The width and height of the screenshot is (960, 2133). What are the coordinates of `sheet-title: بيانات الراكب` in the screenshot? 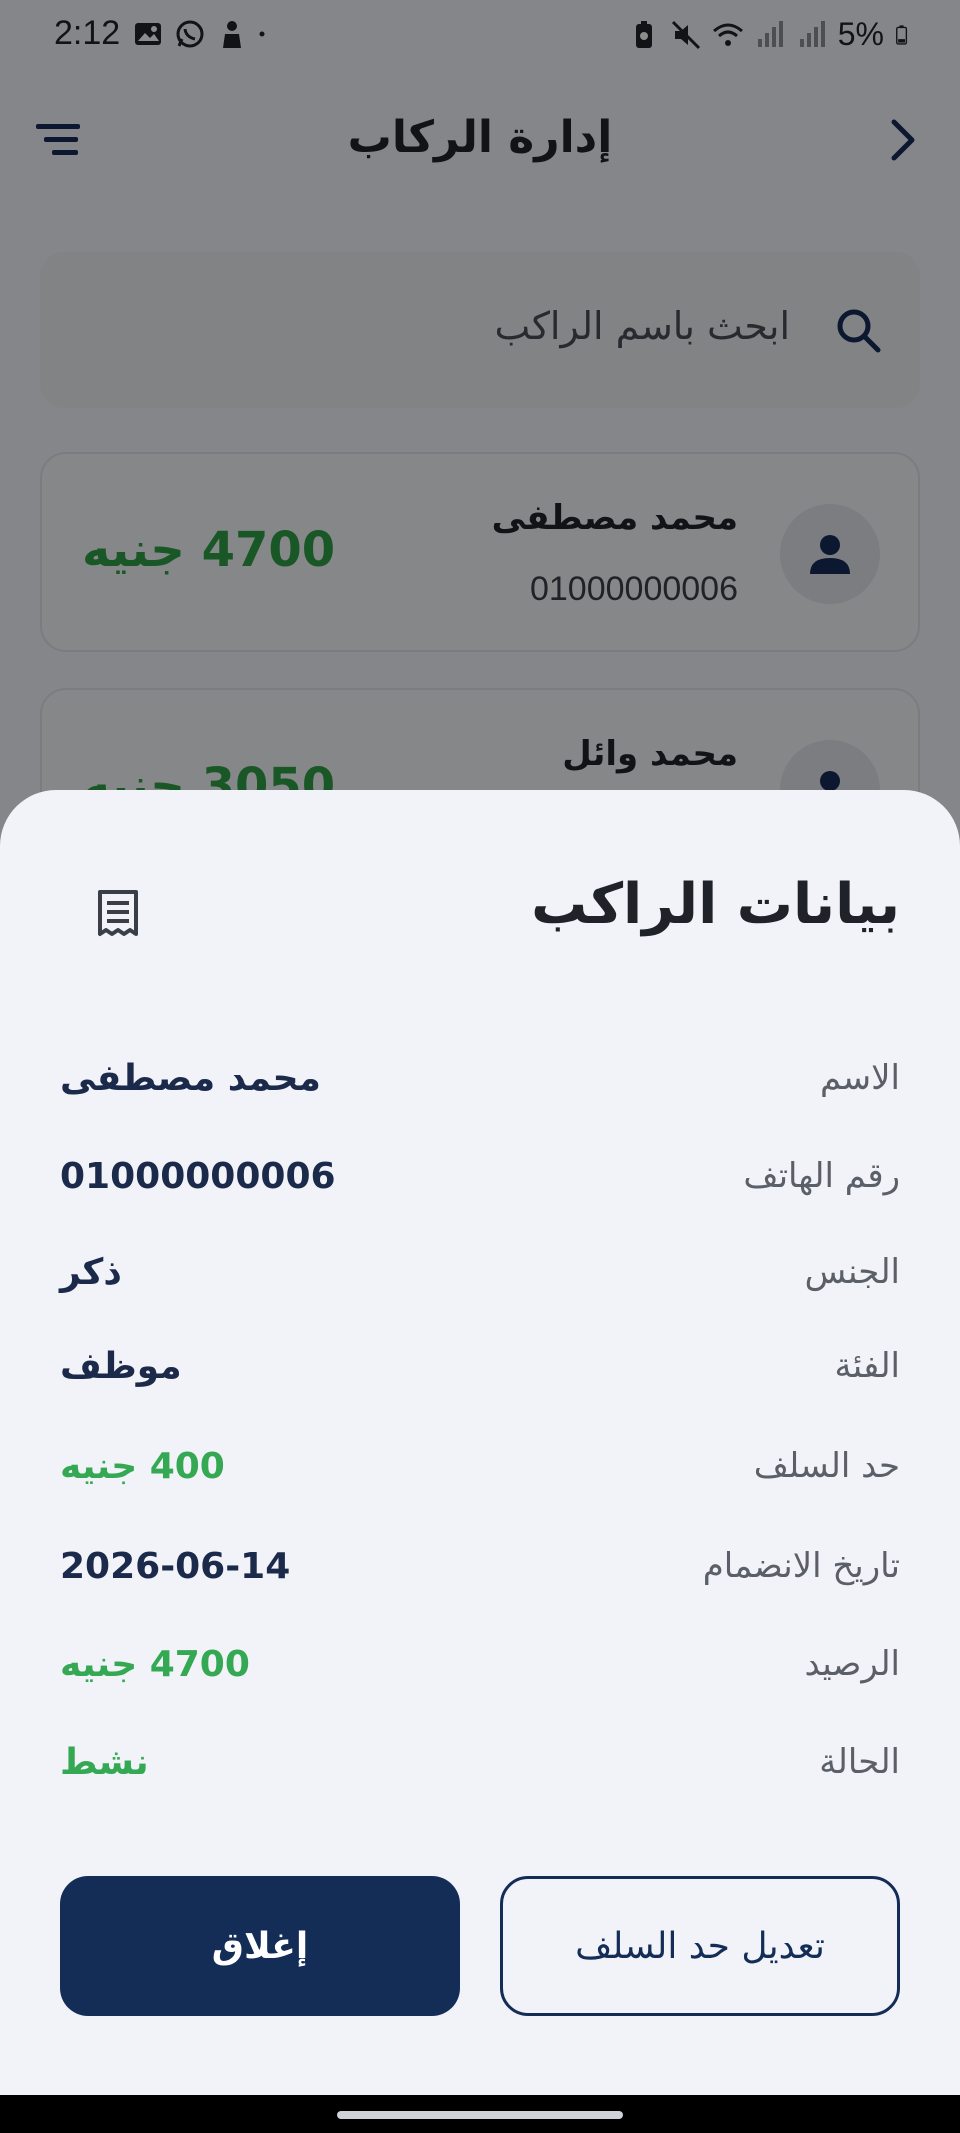 It's located at (715, 904).